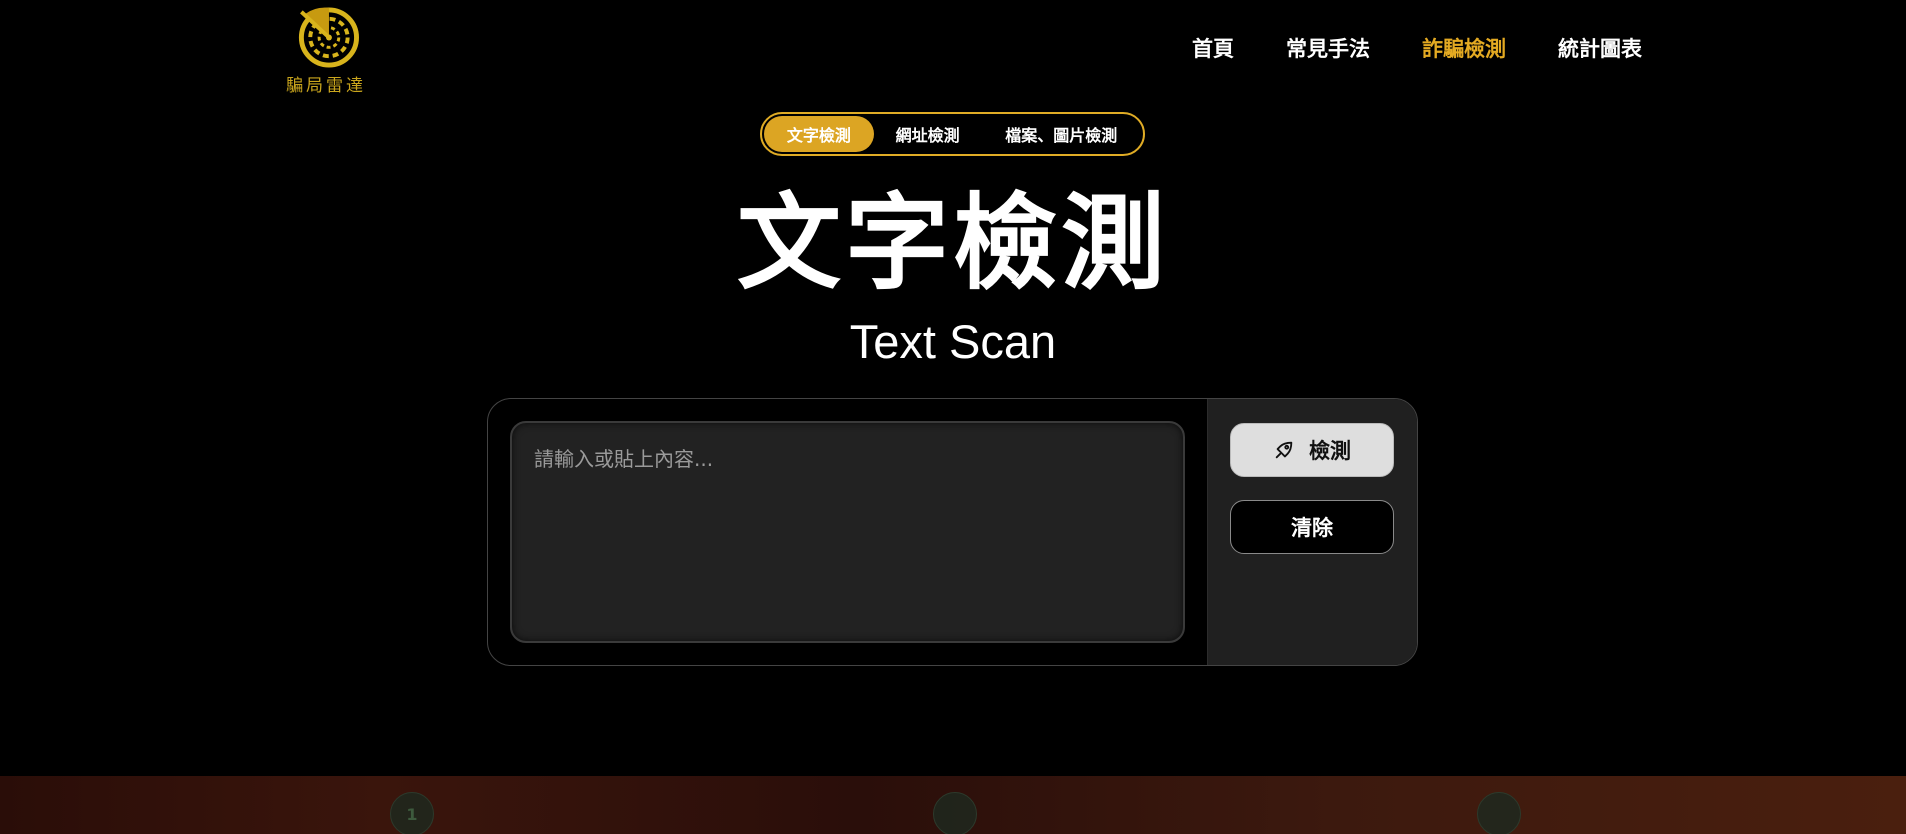  Describe the element at coordinates (952, 243) in the screenshot. I see `page-title: 文字檢測` at that location.